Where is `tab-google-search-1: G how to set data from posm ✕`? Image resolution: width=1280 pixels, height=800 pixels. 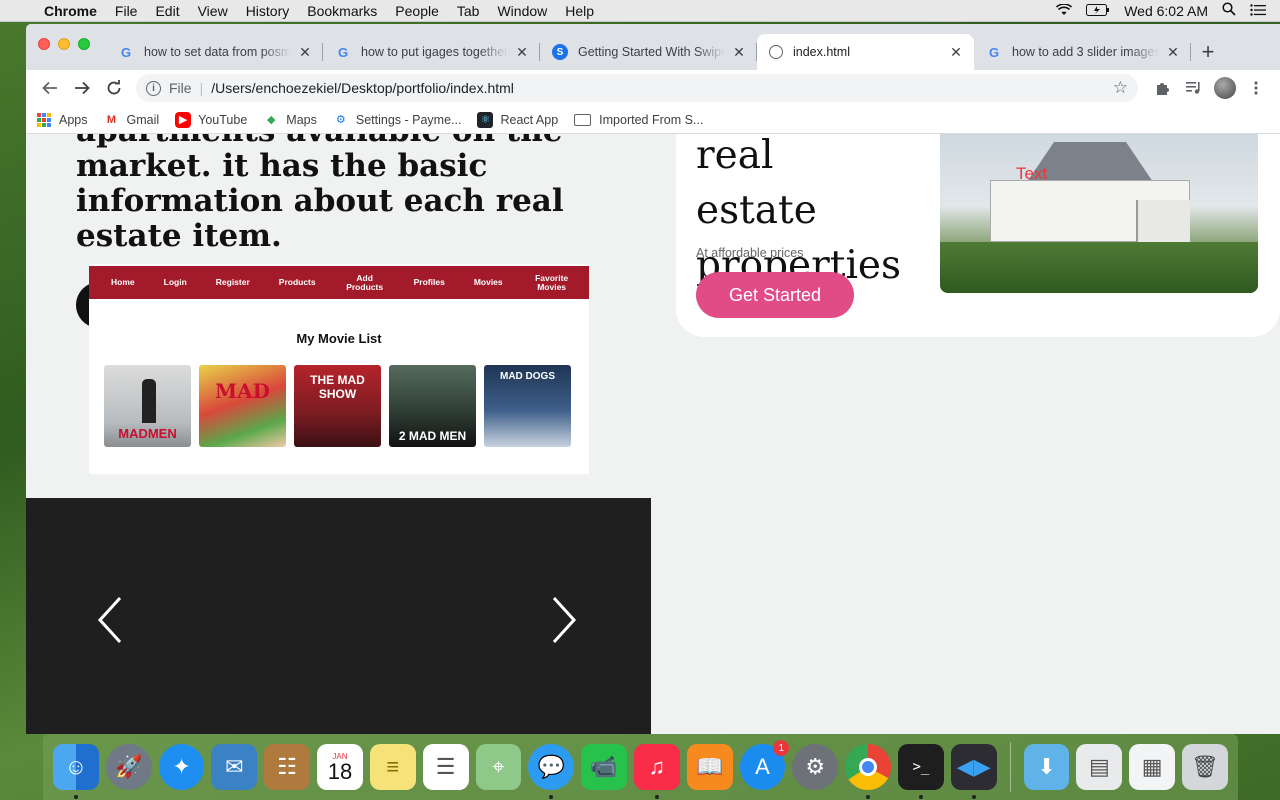
tab-google-search-1: G how to set data from posm ✕ is located at coordinates (214, 52).